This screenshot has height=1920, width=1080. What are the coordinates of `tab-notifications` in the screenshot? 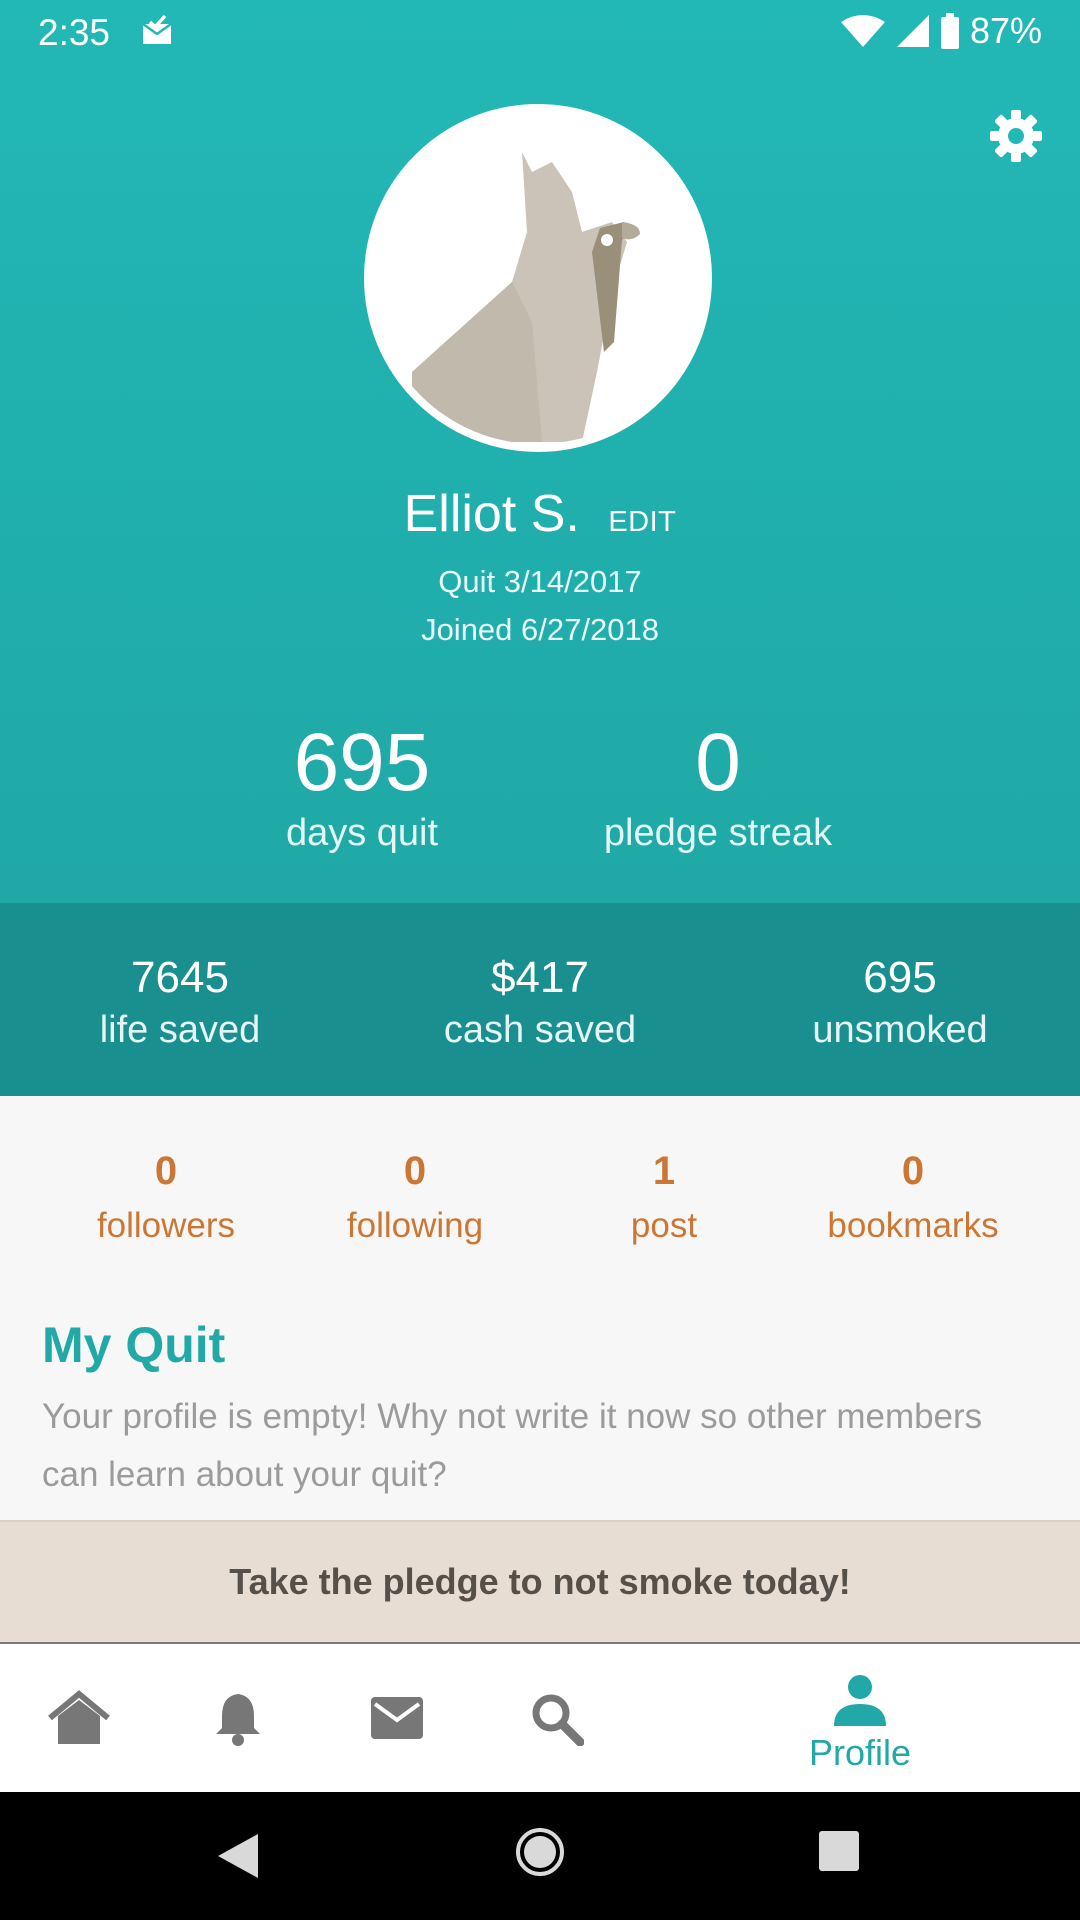 It's located at (238, 1718).